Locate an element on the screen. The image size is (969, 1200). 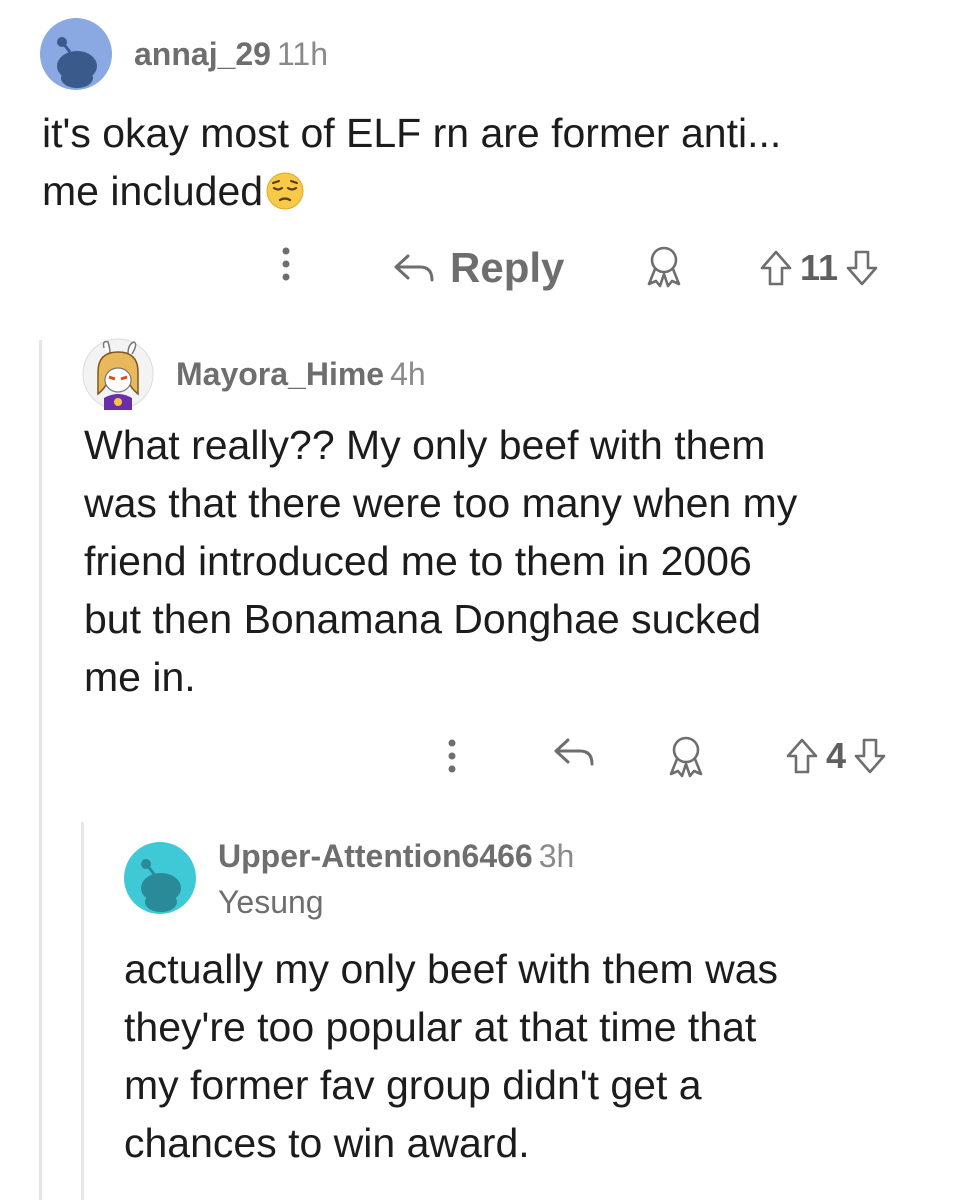
username: Mayora_Hime is located at coordinates (280, 374).